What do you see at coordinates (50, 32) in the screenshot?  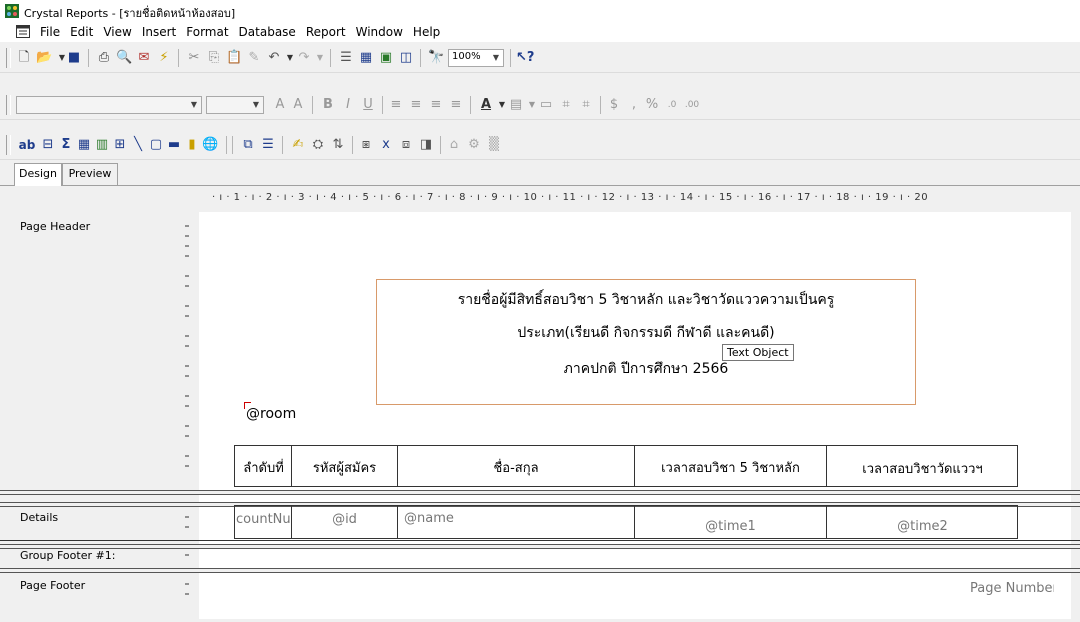 I see `menu-file: File` at bounding box center [50, 32].